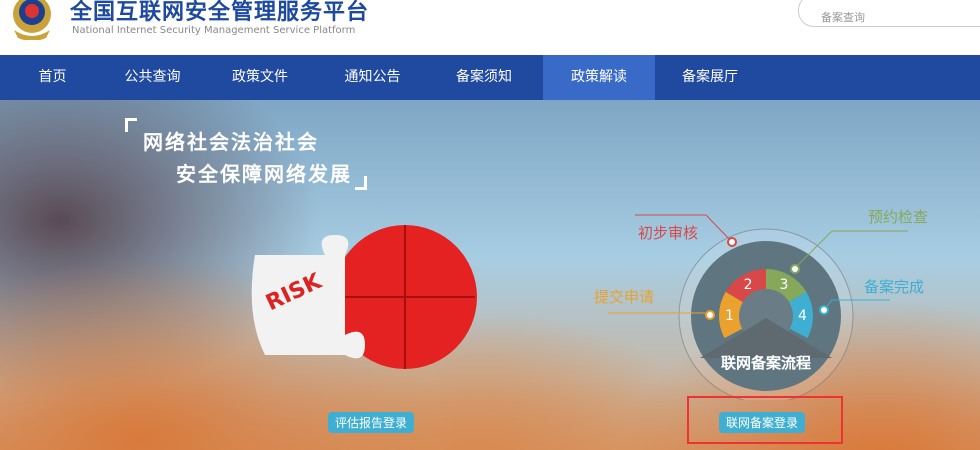  I want to click on process-step-number: 3, so click(784, 285).